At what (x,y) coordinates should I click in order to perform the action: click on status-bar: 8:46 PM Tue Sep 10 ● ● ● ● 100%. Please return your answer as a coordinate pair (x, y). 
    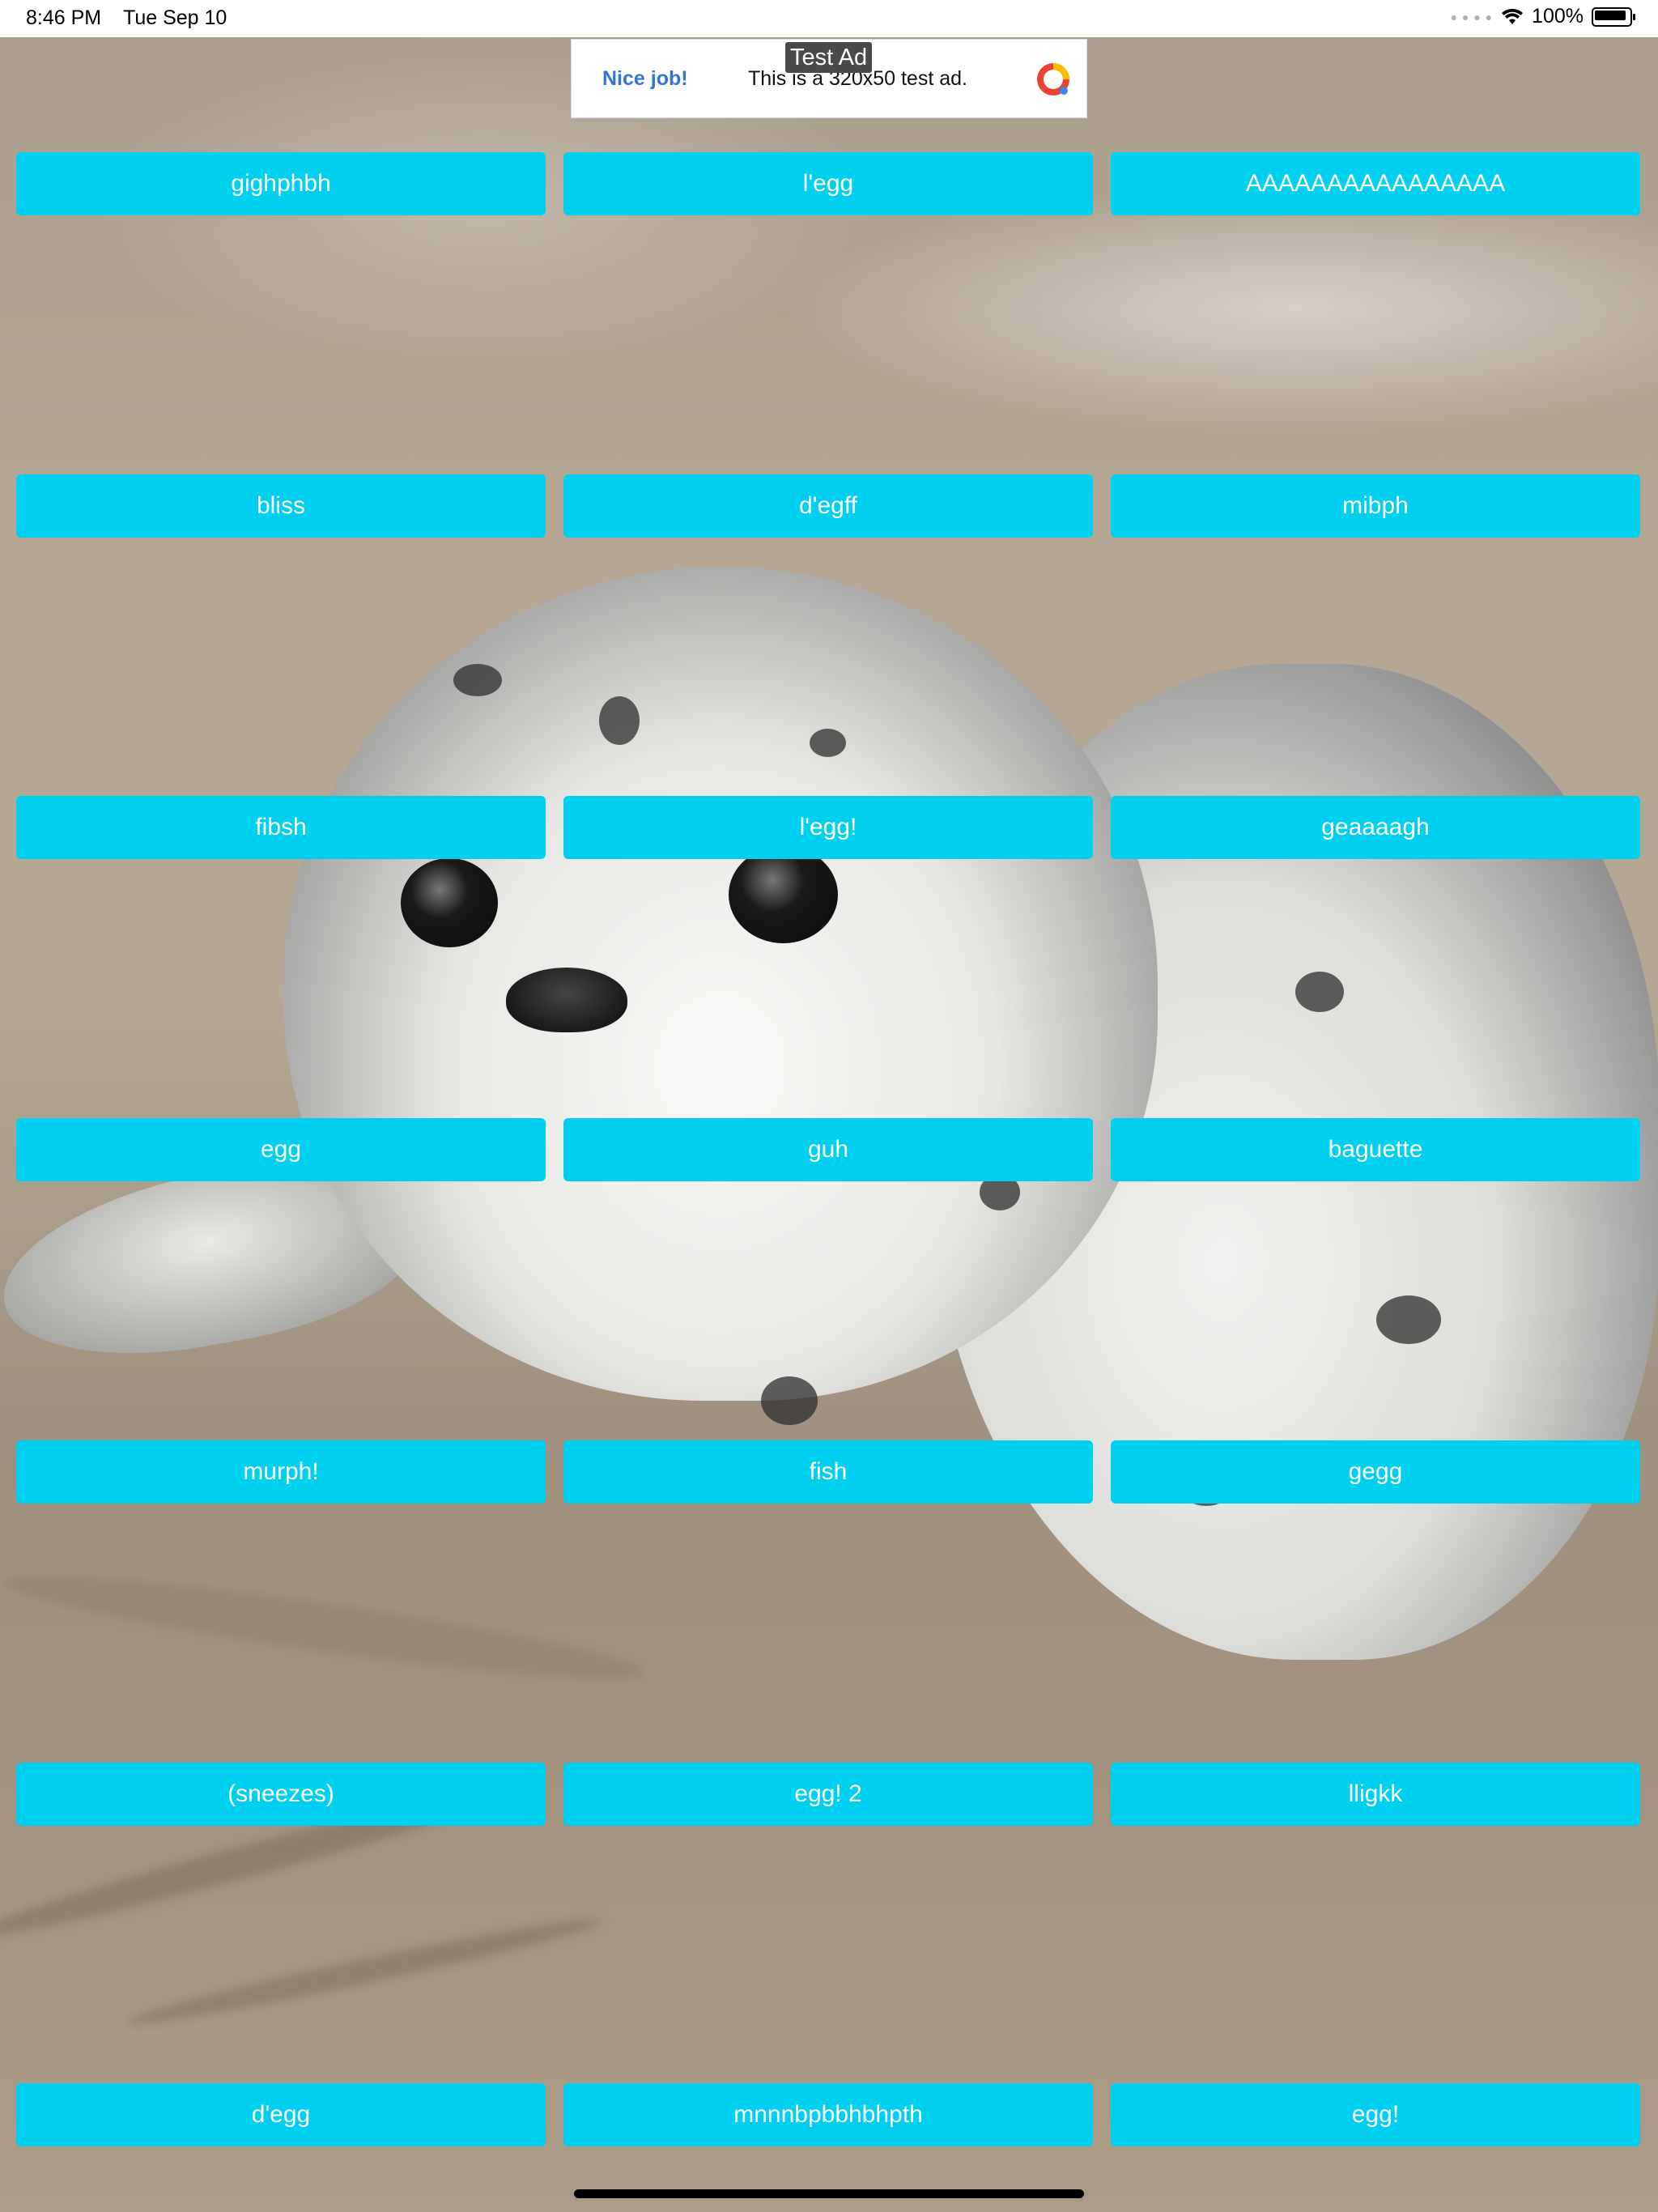
    Looking at the image, I should click on (829, 19).